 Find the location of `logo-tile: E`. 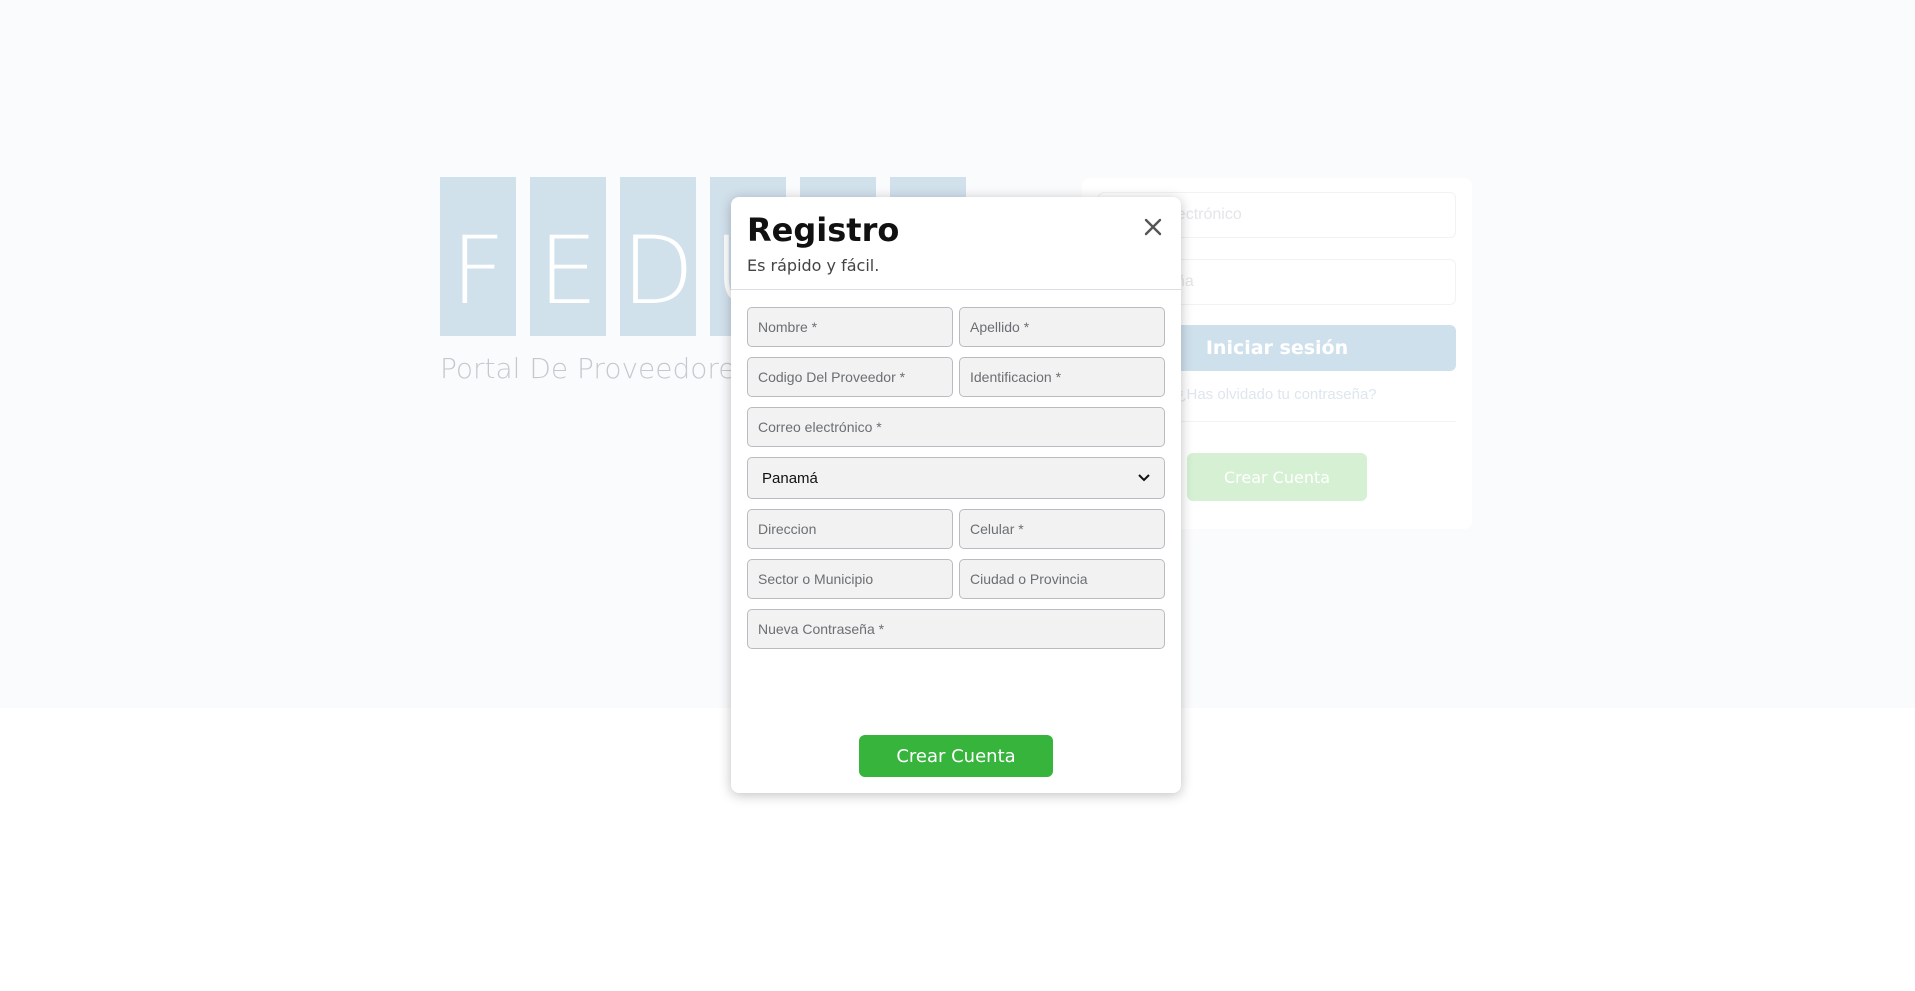

logo-tile: E is located at coordinates (568, 256).